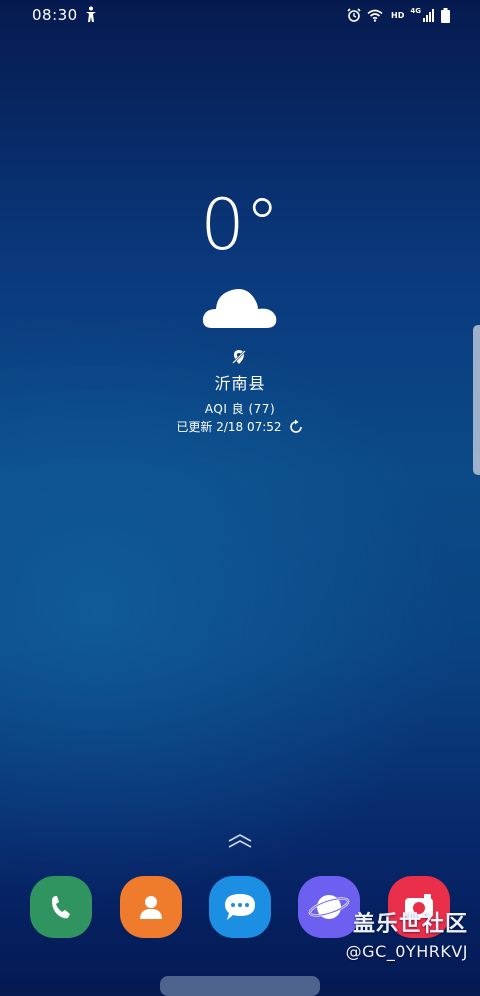 This screenshot has width=480, height=996. Describe the element at coordinates (55, 15) in the screenshot. I see `status-time: 08:30` at that location.